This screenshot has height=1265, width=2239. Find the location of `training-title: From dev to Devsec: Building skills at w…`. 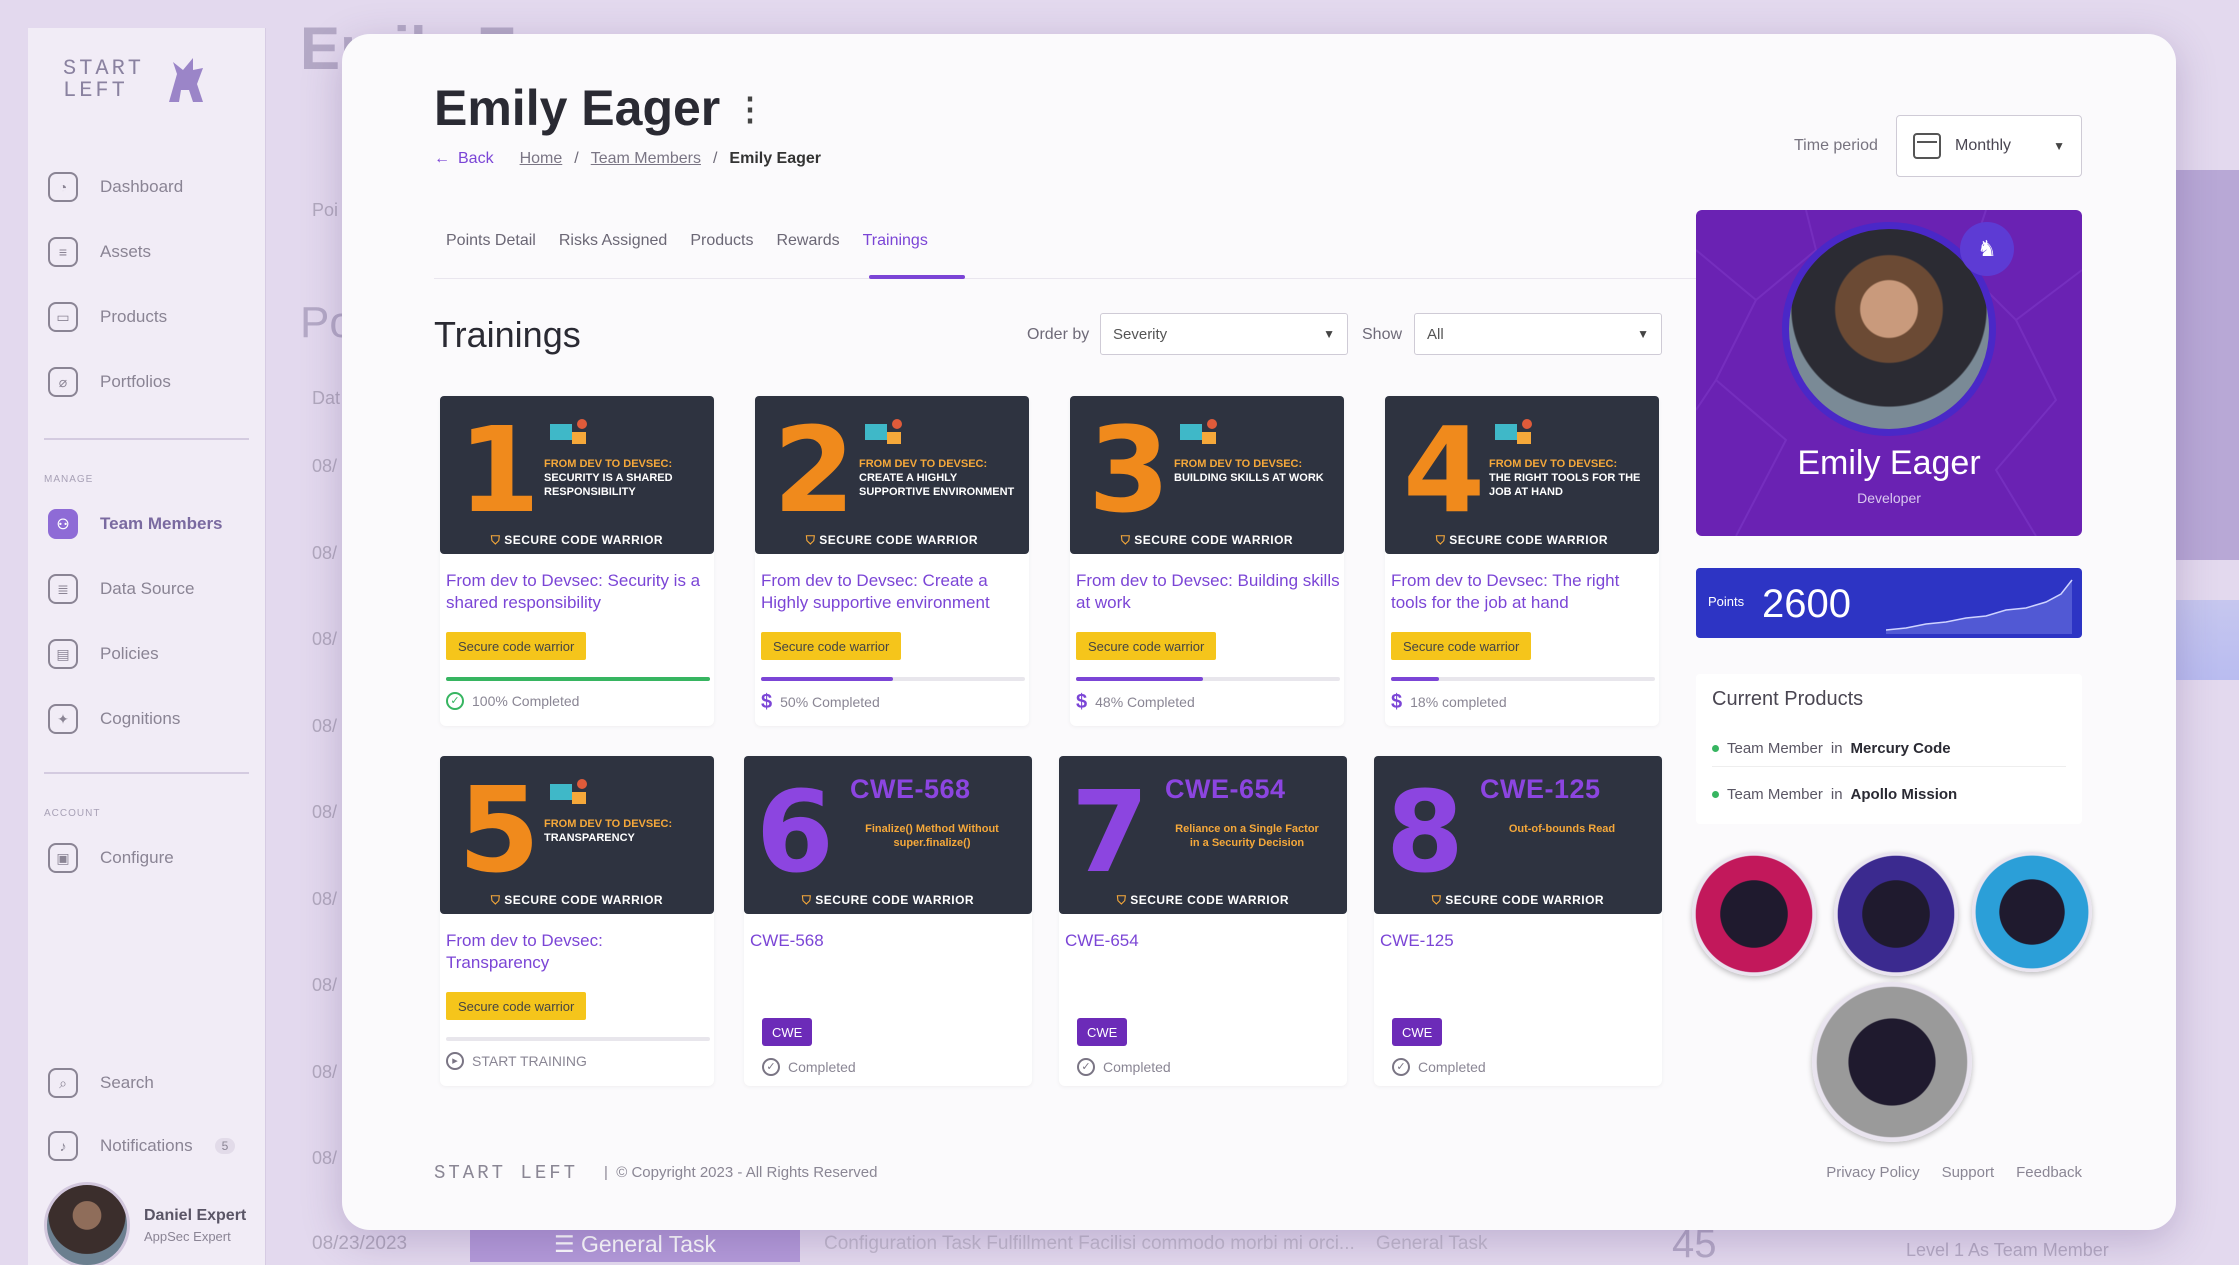

training-title: From dev to Devsec: Building skills at w… is located at coordinates (1208, 592).